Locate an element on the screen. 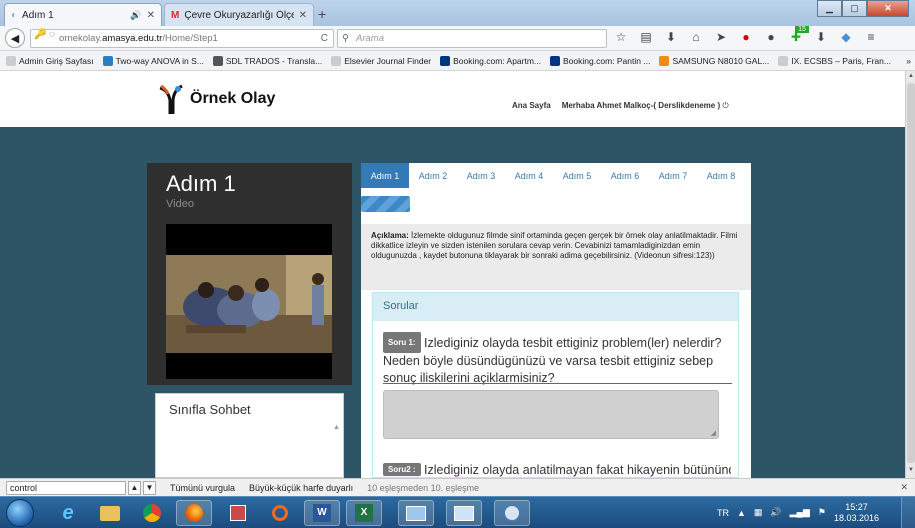 Image resolution: width=915 pixels, height=528 pixels. adblock-icon: ● is located at coordinates (746, 37).